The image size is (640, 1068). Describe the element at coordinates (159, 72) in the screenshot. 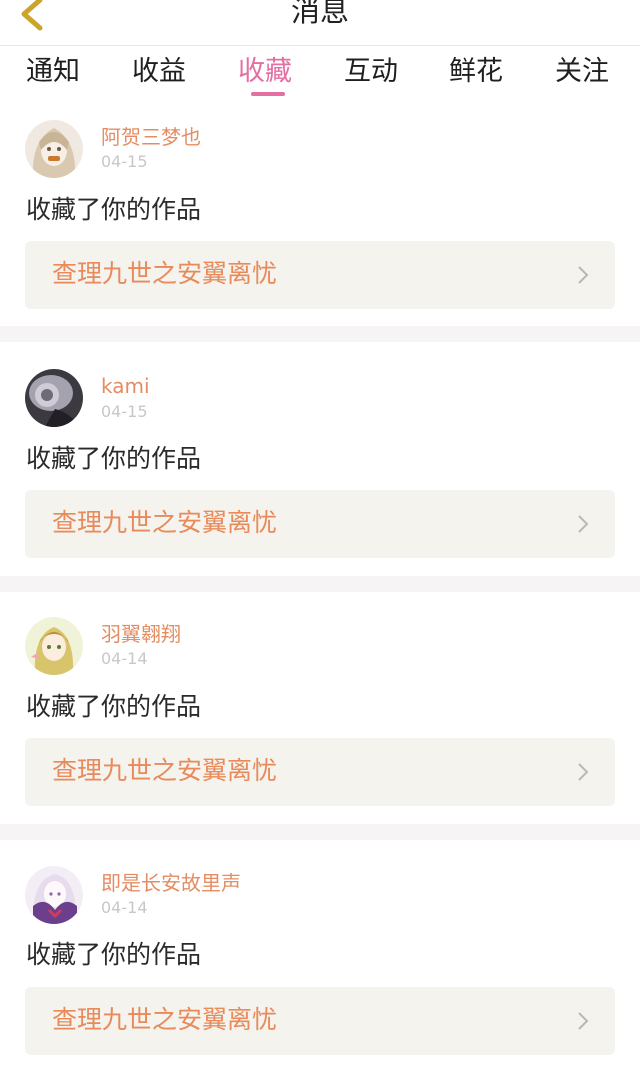

I see `tab-earnings: 收益` at that location.